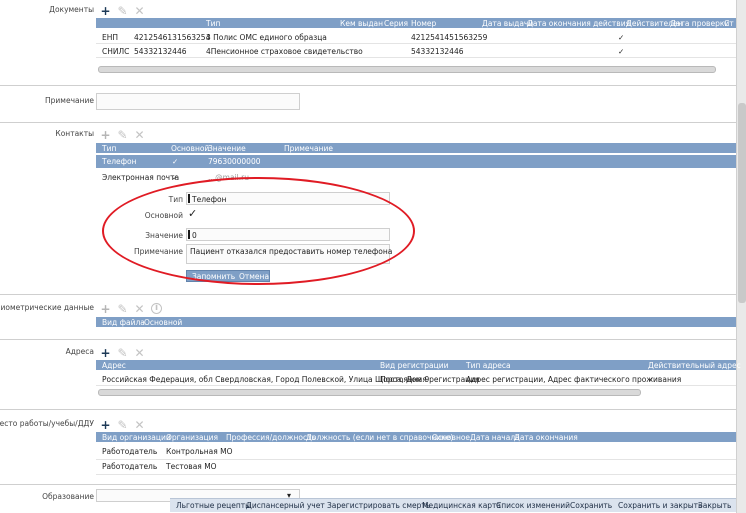  I want to click on save-button: Запомнить, so click(213, 276).